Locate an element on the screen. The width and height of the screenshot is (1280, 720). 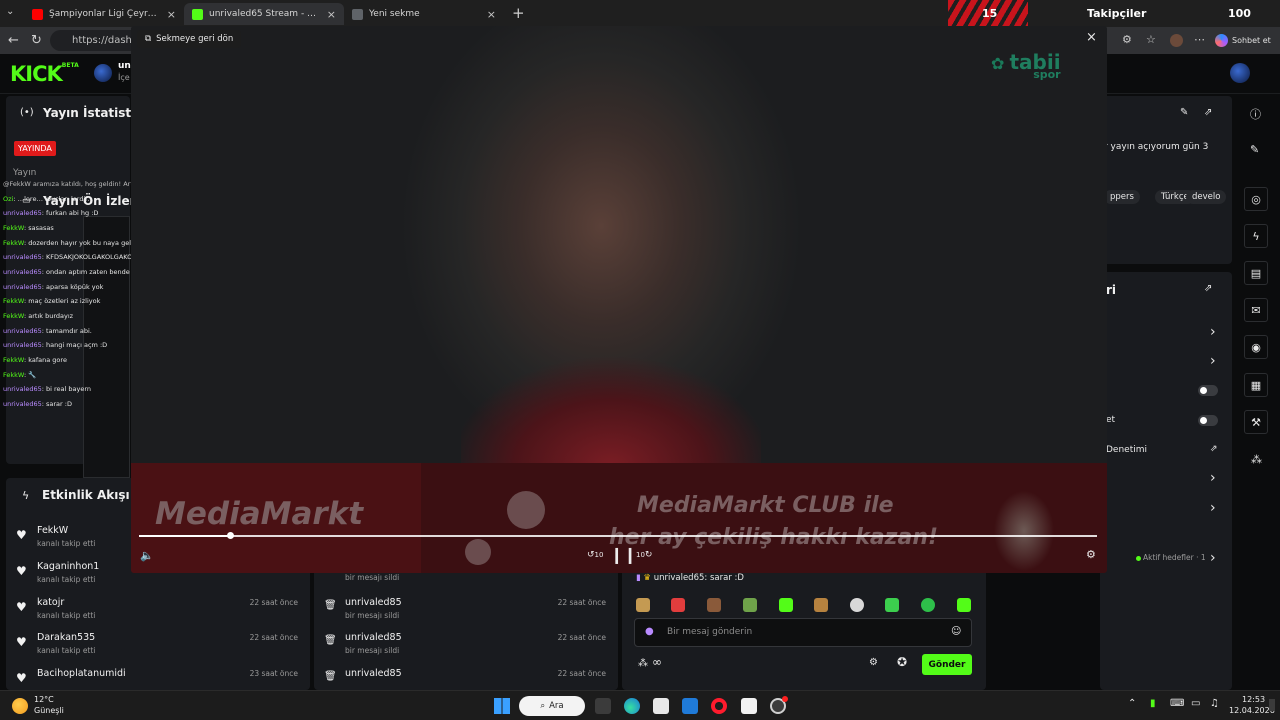
weather-icon is located at coordinates (20, 706).